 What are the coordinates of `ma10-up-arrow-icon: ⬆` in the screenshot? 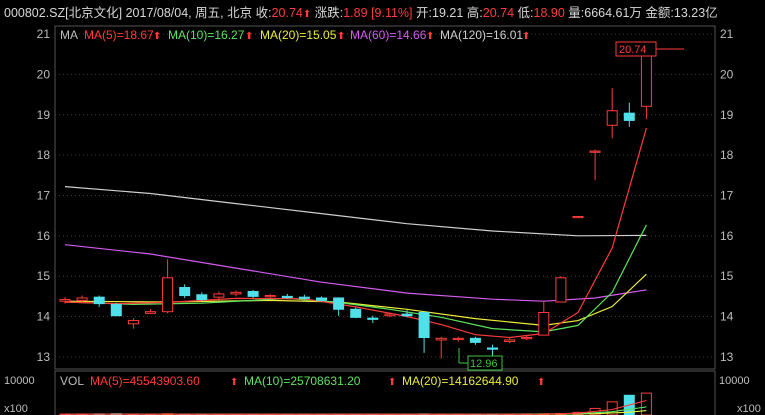 It's located at (249, 36).